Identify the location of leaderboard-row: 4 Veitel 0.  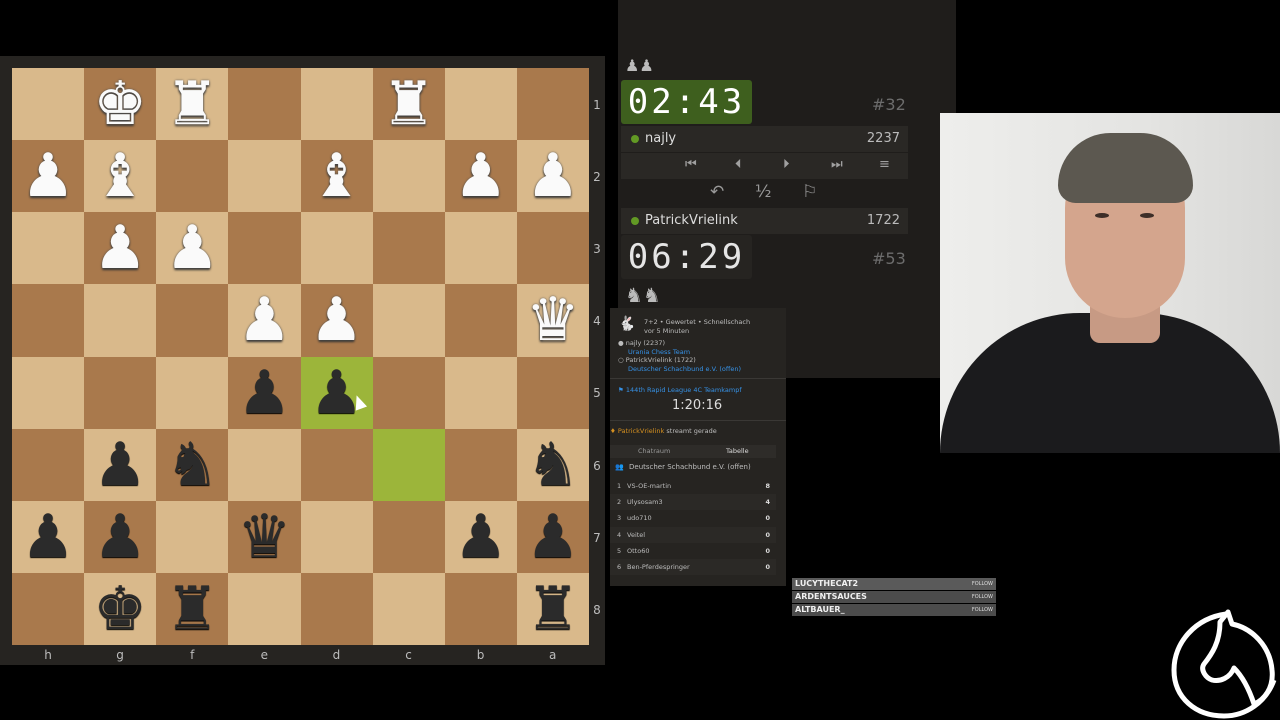
(693, 534).